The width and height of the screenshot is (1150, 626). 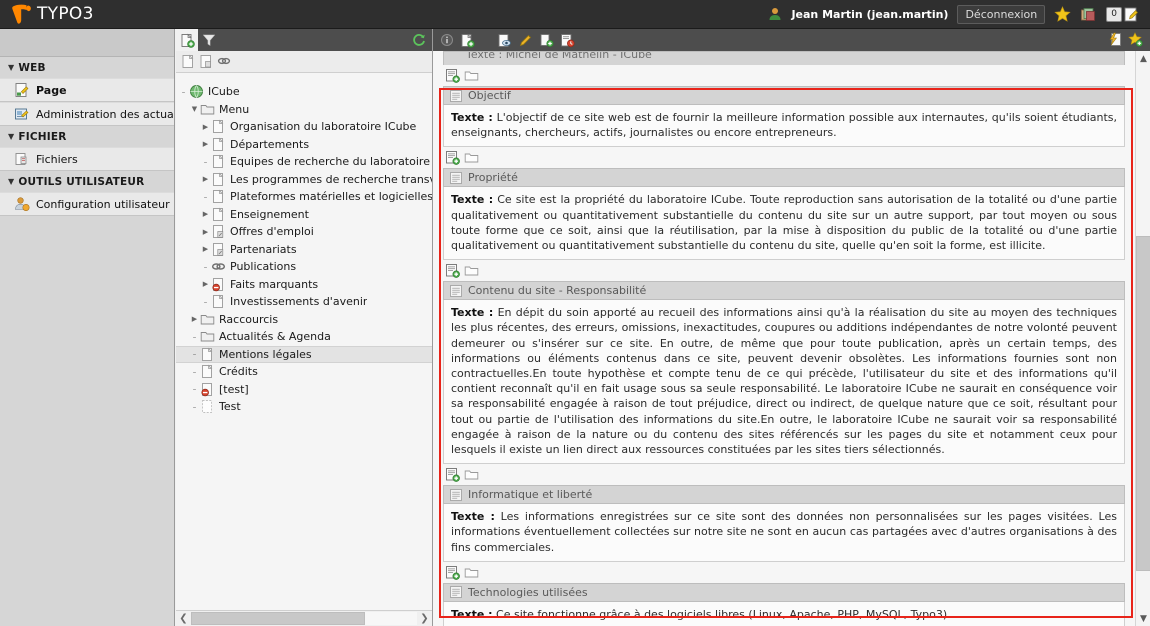 I want to click on info-icon, so click(x=446, y=40).